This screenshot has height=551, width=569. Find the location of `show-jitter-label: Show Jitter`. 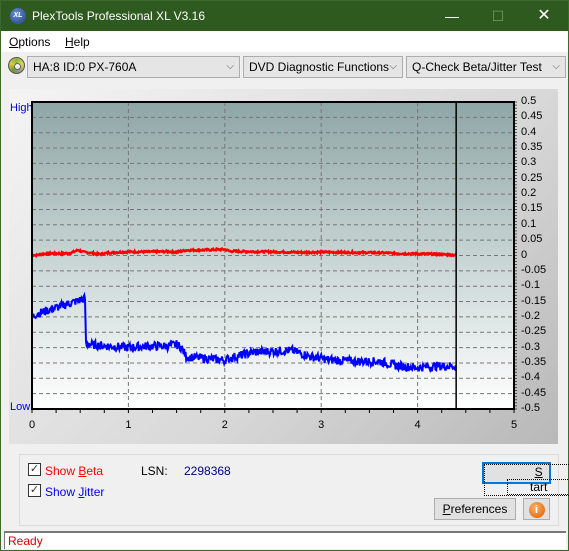

show-jitter-label: Show Jitter is located at coordinates (74, 492).